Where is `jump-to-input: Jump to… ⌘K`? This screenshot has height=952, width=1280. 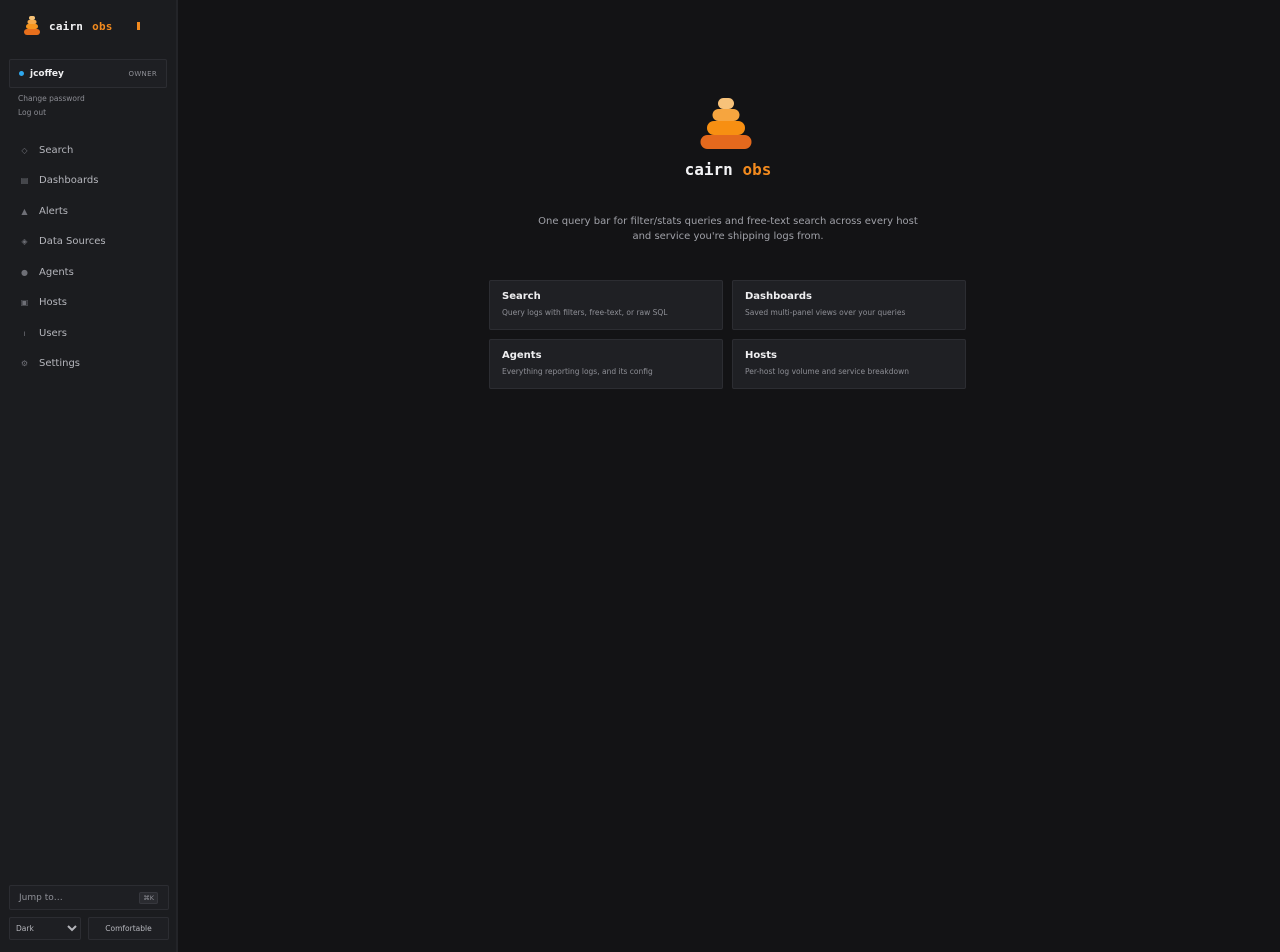 jump-to-input: Jump to… ⌘K is located at coordinates (89, 897).